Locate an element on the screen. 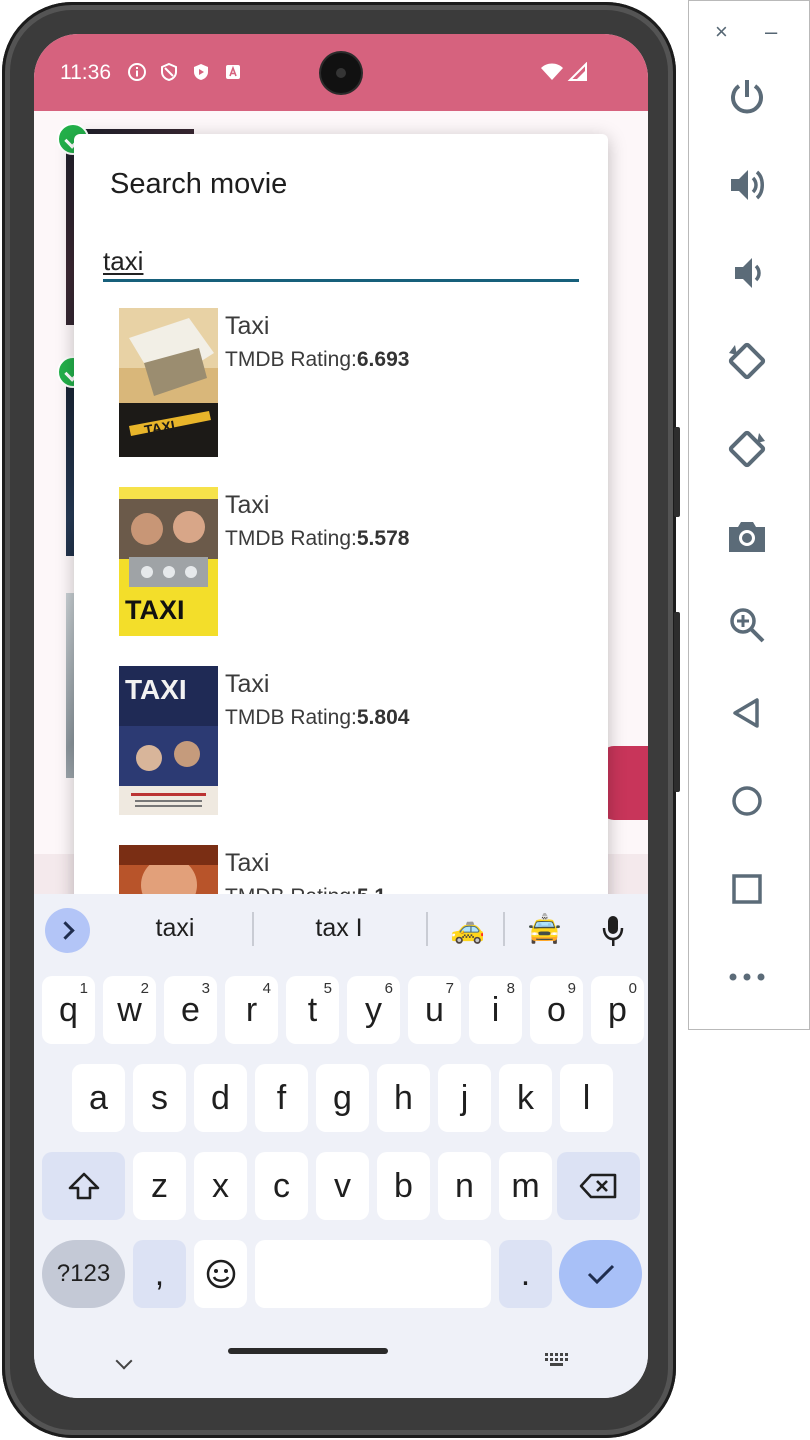 Image resolution: width=810 pixels, height=1440 pixels. back-icon is located at coordinates (747, 713).